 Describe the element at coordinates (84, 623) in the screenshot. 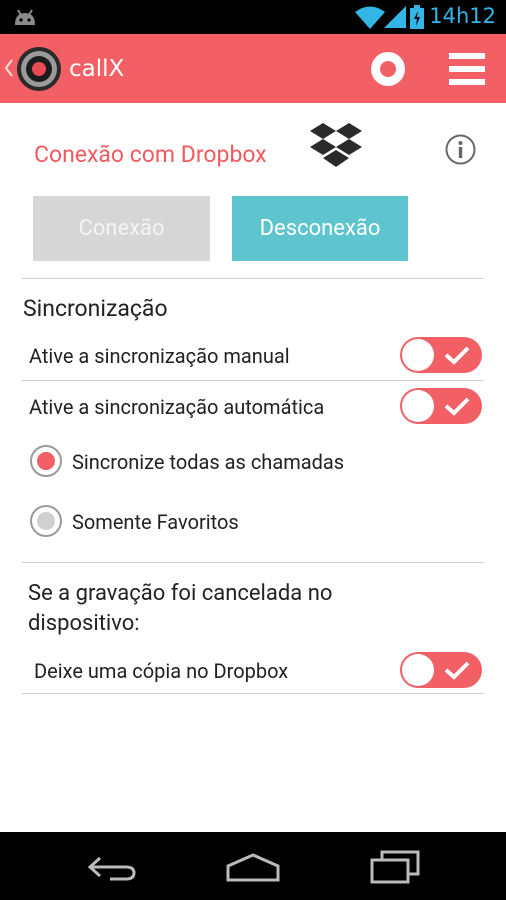

I see `cancel-section-title-line2: dispositivo:` at that location.